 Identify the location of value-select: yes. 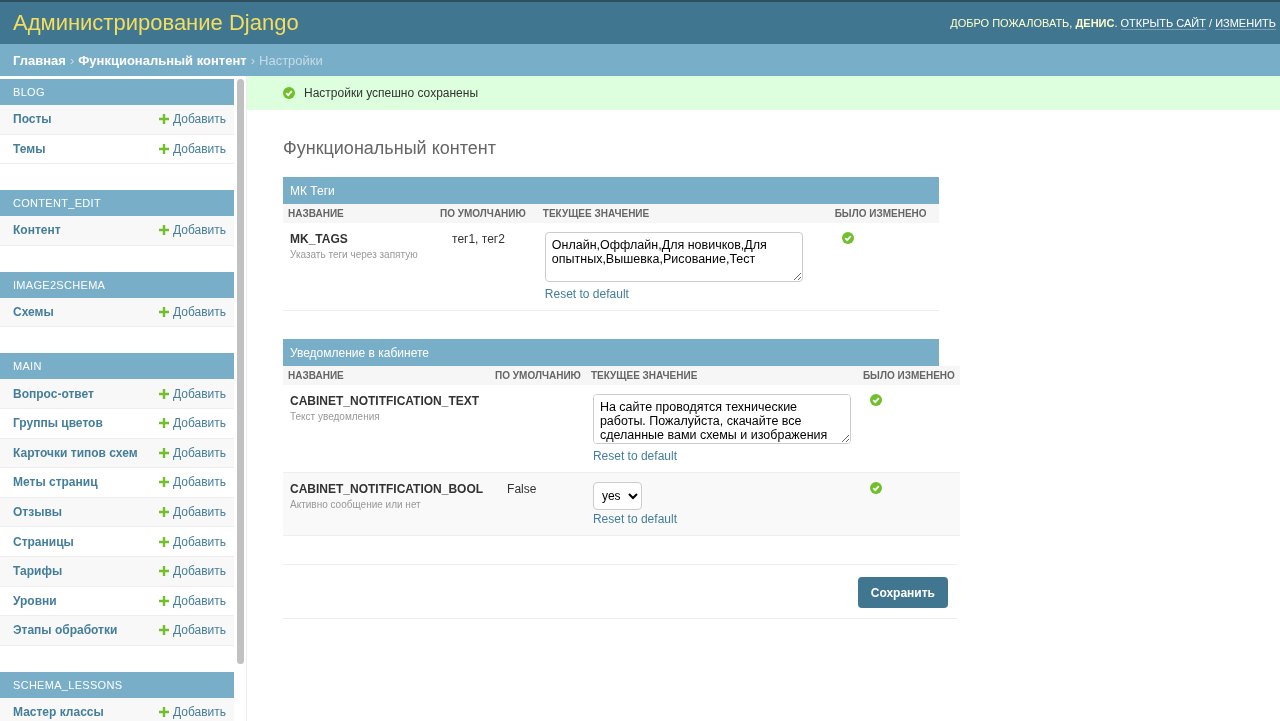
(617, 496).